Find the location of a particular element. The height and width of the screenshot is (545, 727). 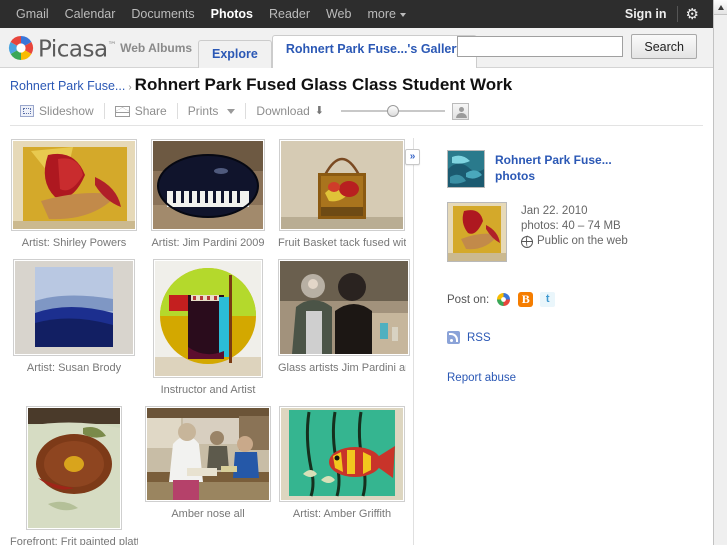

photo-caption: Amber nose all is located at coordinates (208, 514).